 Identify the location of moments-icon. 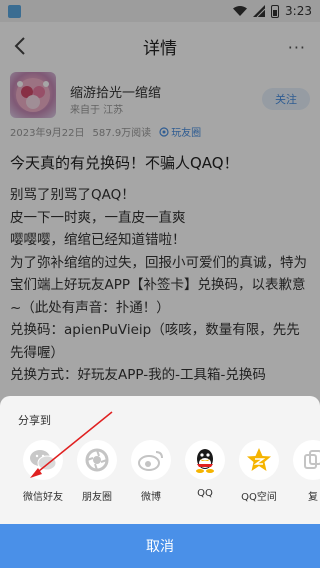
(97, 460).